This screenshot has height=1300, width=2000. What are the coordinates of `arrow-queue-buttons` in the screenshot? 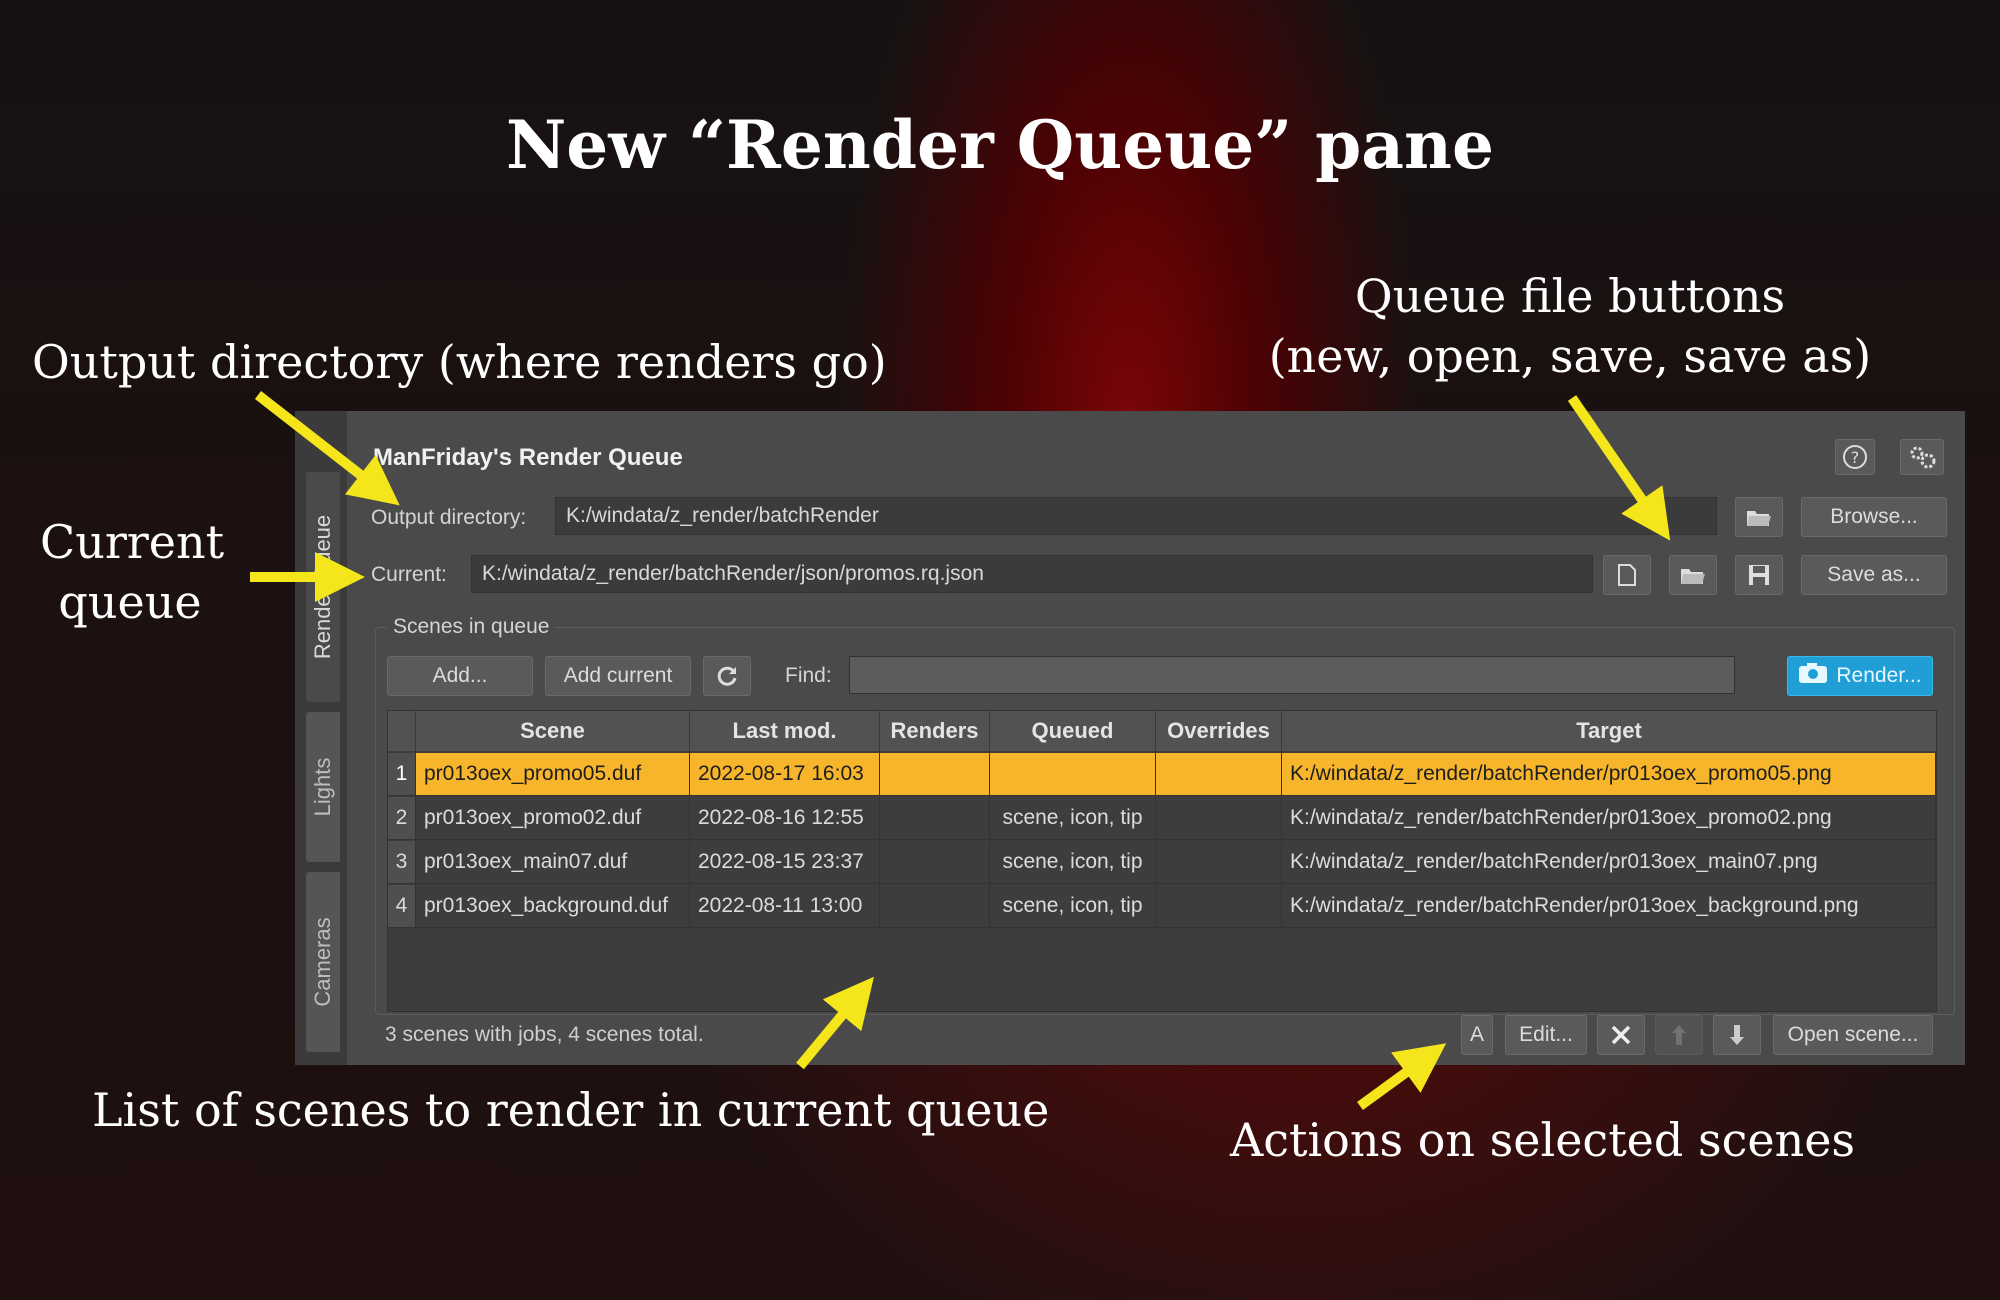 It's located at (1619, 468).